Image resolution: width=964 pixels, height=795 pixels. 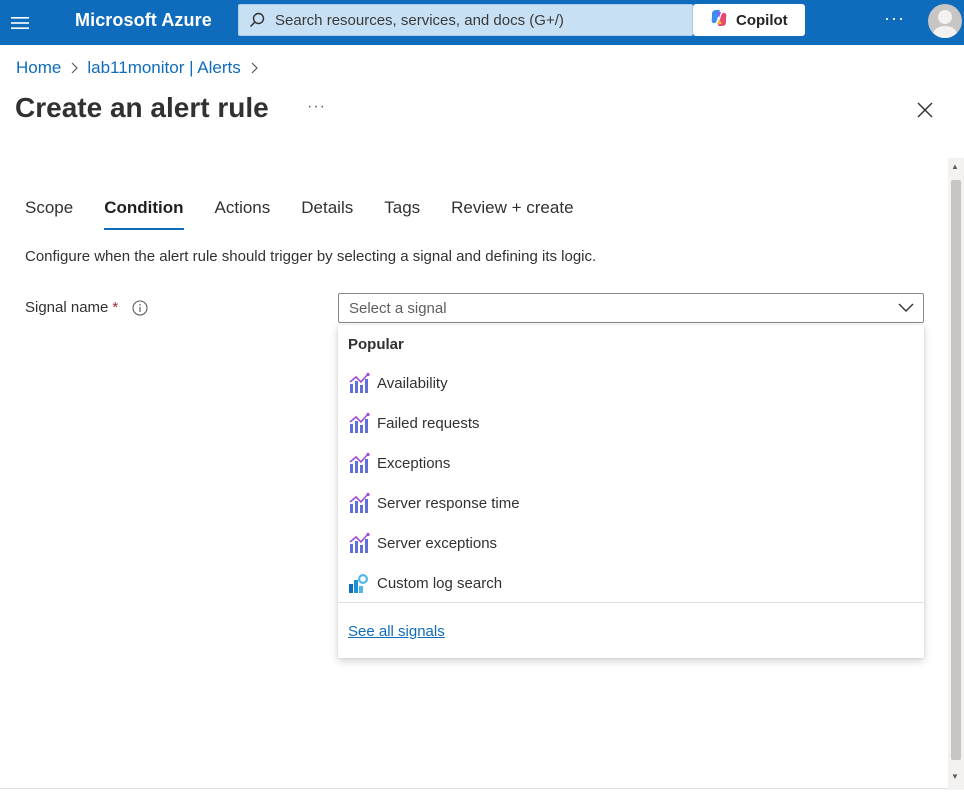 What do you see at coordinates (376, 344) in the screenshot?
I see `group-header-popular: Popular` at bounding box center [376, 344].